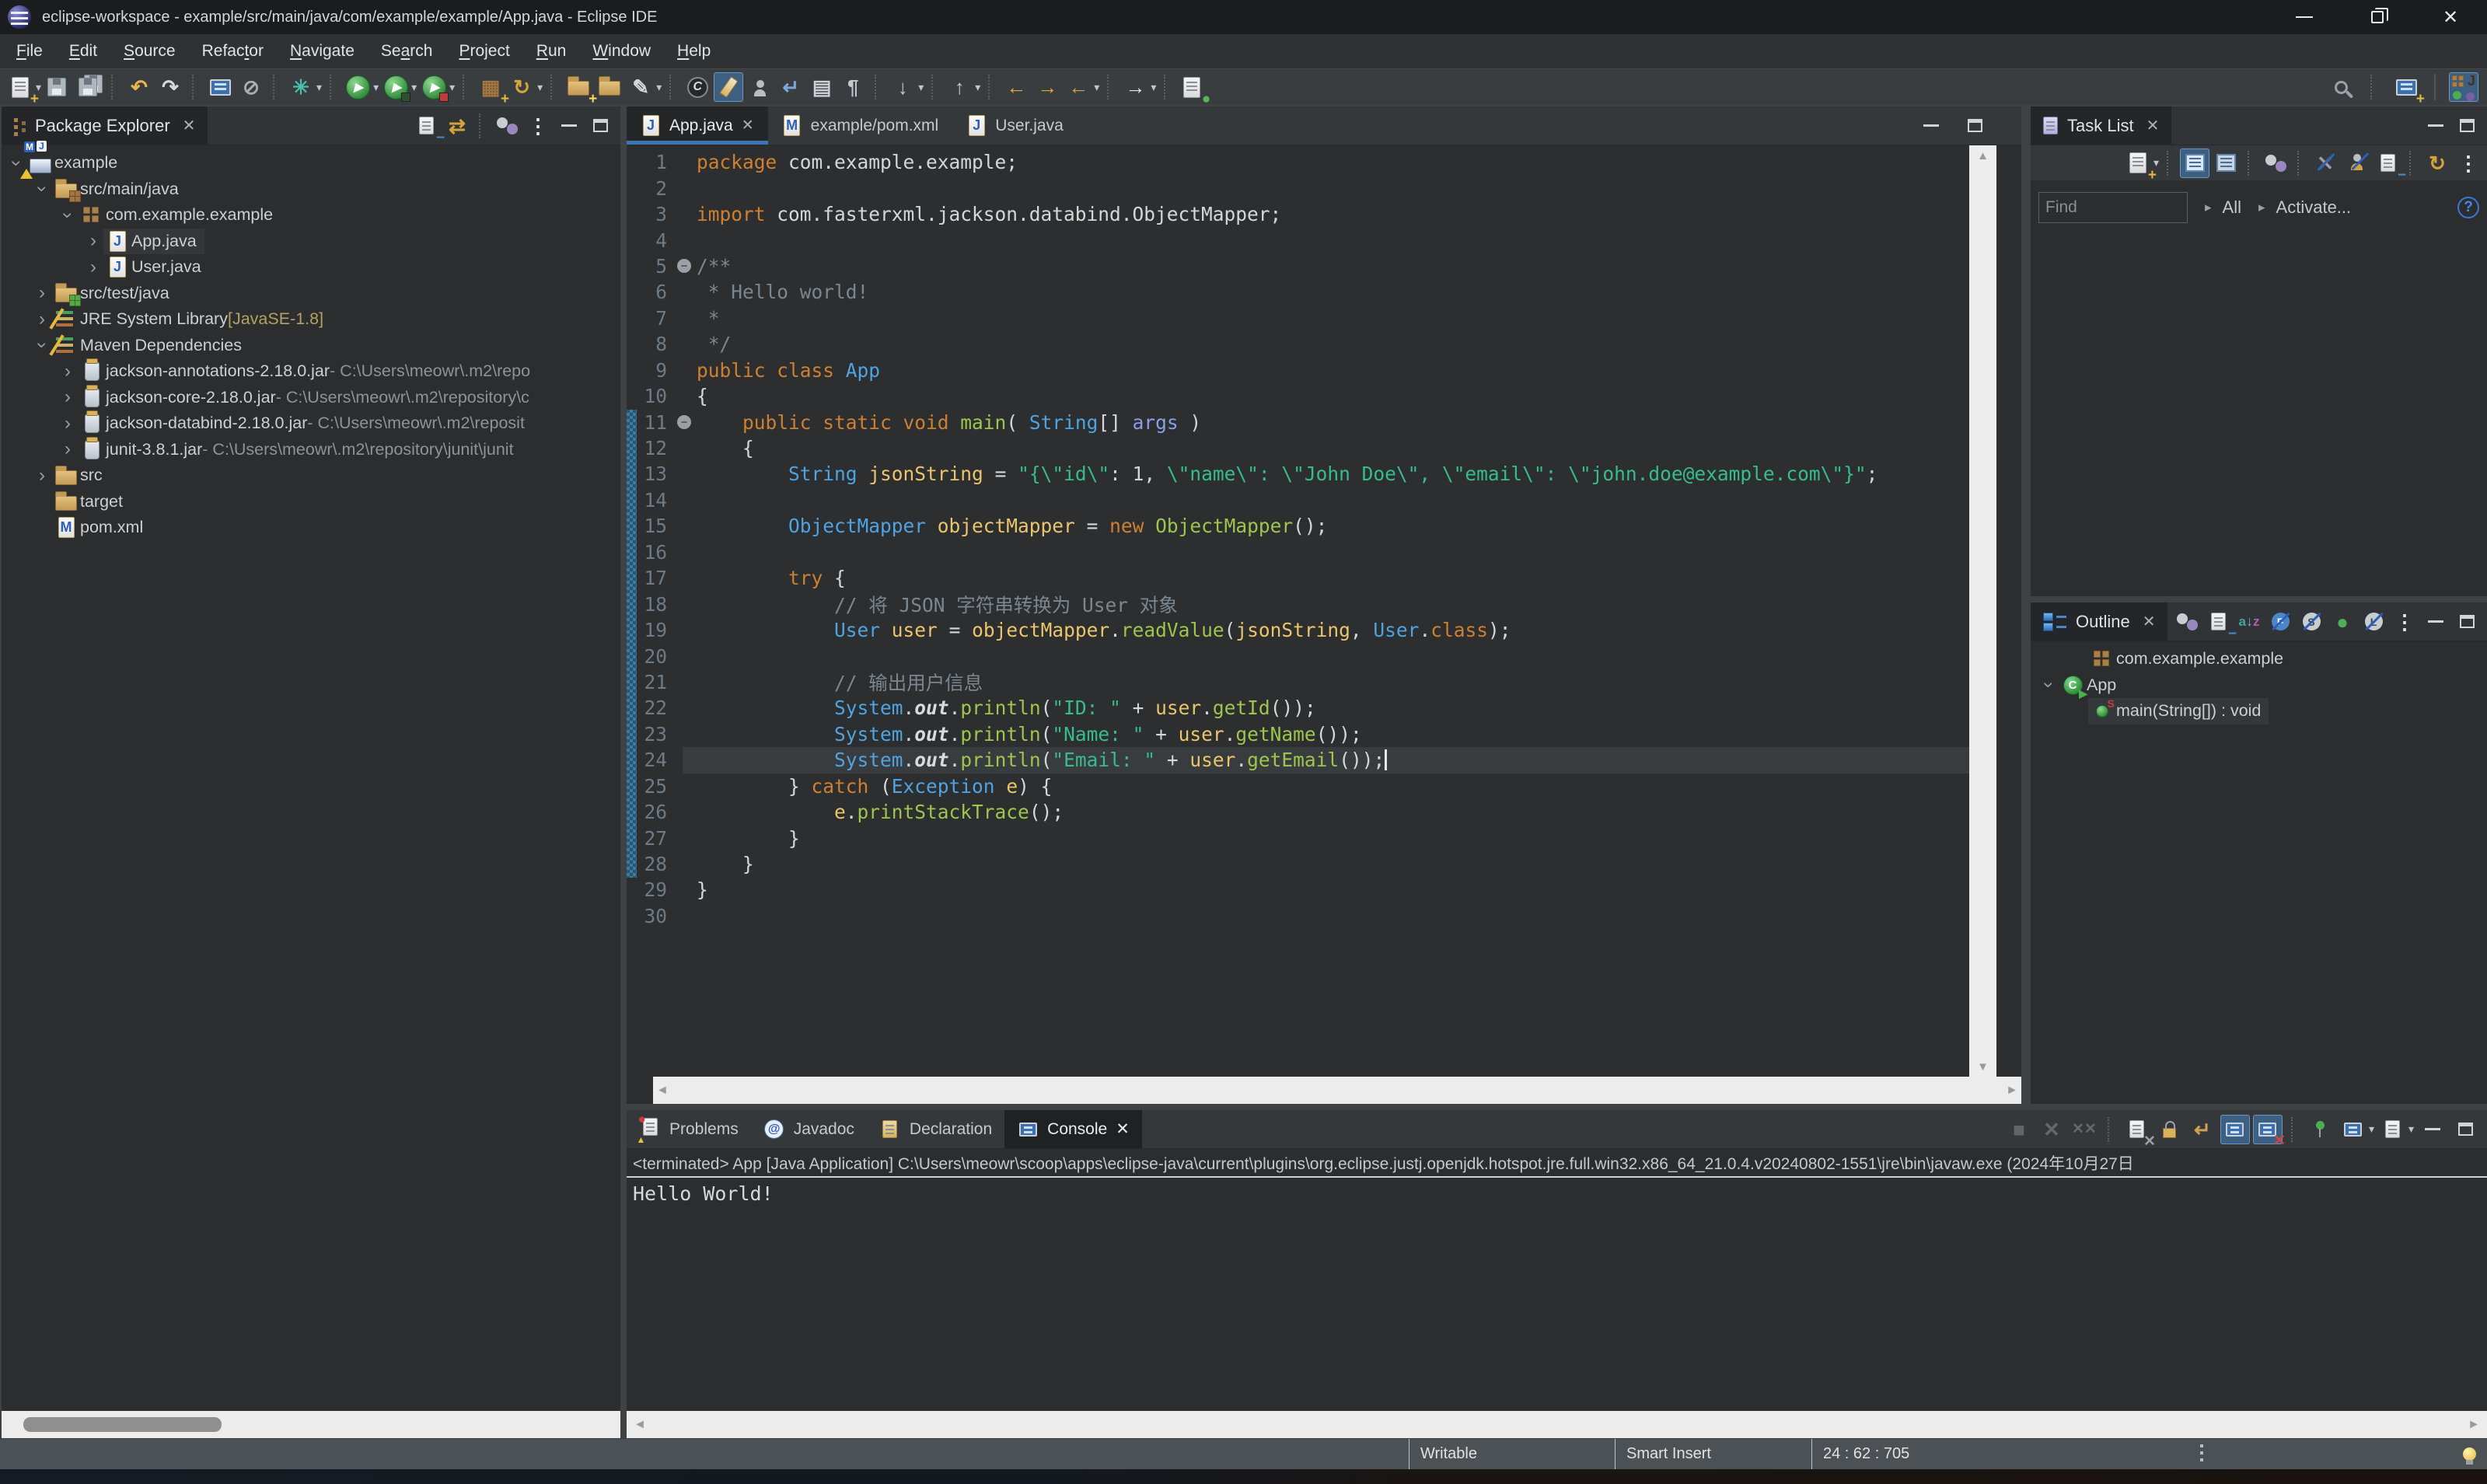 This screenshot has width=2487, height=1484. Describe the element at coordinates (2232, 207) in the screenshot. I see `scope-all: All` at that location.